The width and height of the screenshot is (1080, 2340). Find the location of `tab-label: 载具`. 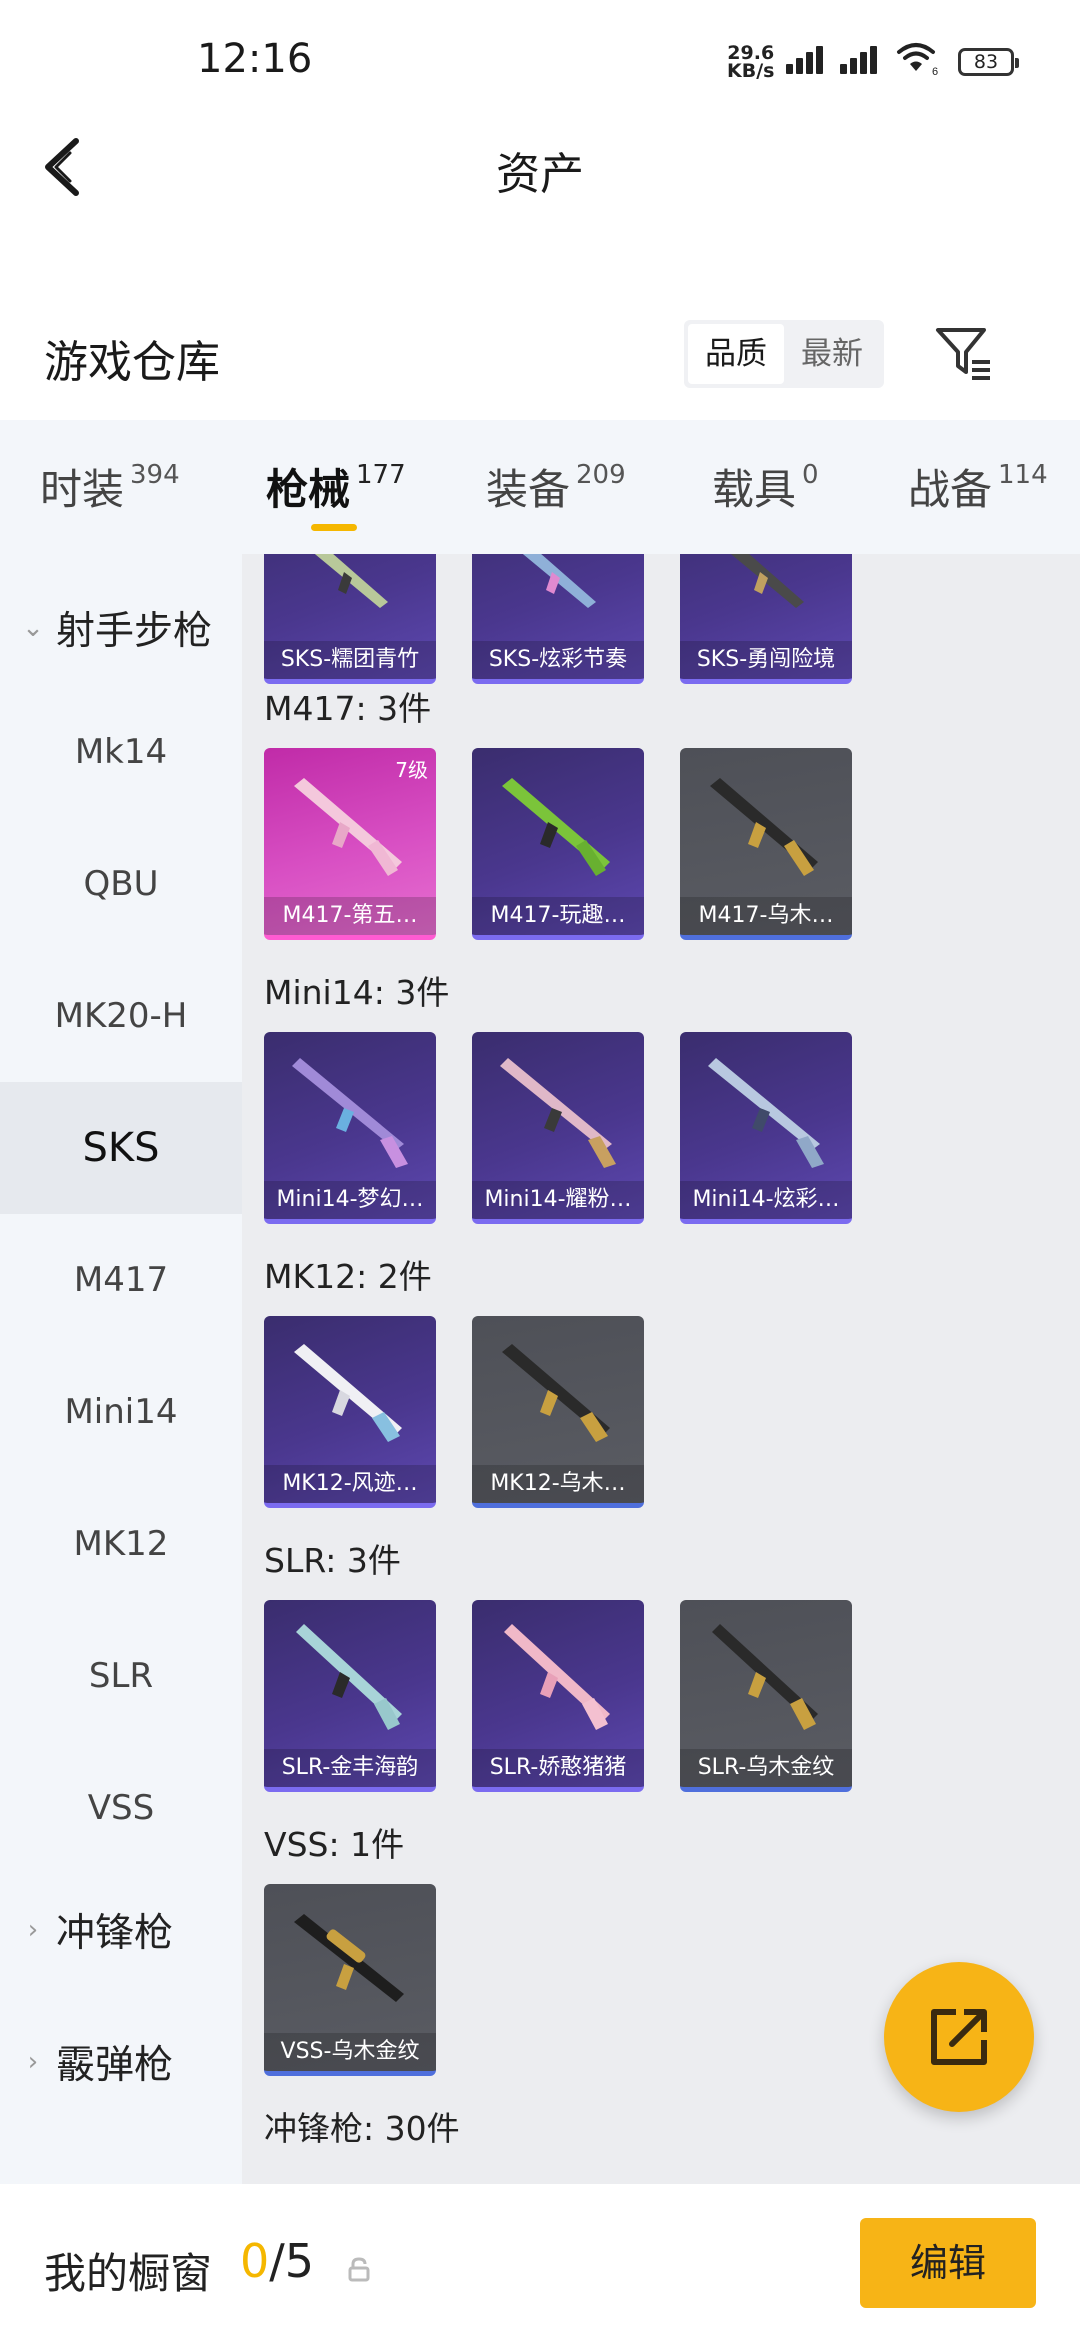

tab-label: 载具 is located at coordinates (754, 489).